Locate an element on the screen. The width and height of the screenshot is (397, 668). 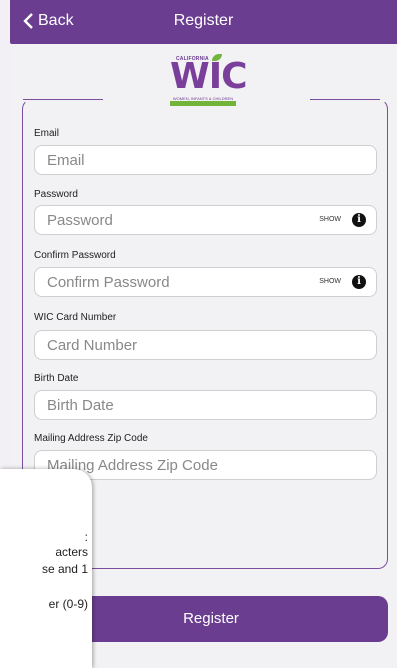
birth-date-field is located at coordinates (205, 405).